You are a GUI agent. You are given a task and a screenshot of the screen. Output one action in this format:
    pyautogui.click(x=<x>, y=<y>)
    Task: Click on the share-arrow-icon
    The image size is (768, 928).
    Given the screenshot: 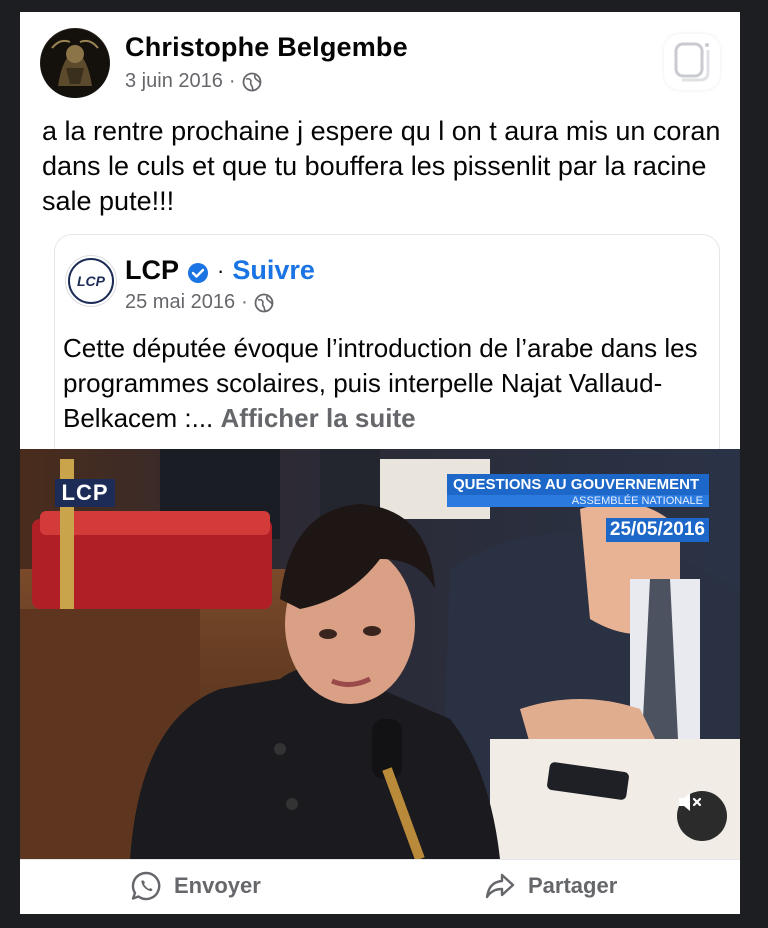 What is the action you would take?
    pyautogui.click(x=500, y=886)
    